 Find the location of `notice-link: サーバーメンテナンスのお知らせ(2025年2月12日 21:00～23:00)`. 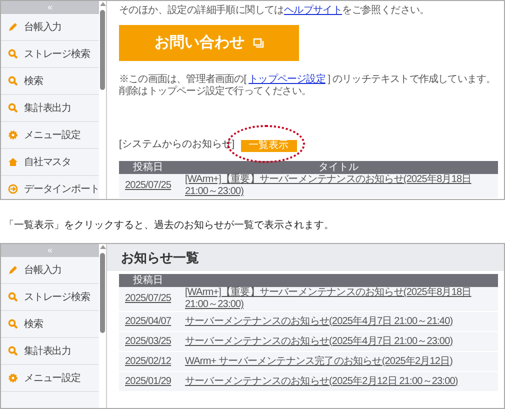

notice-link: サーバーメンテナンスのお知らせ(2025年2月12日 21:00～23:00) is located at coordinates (338, 382).